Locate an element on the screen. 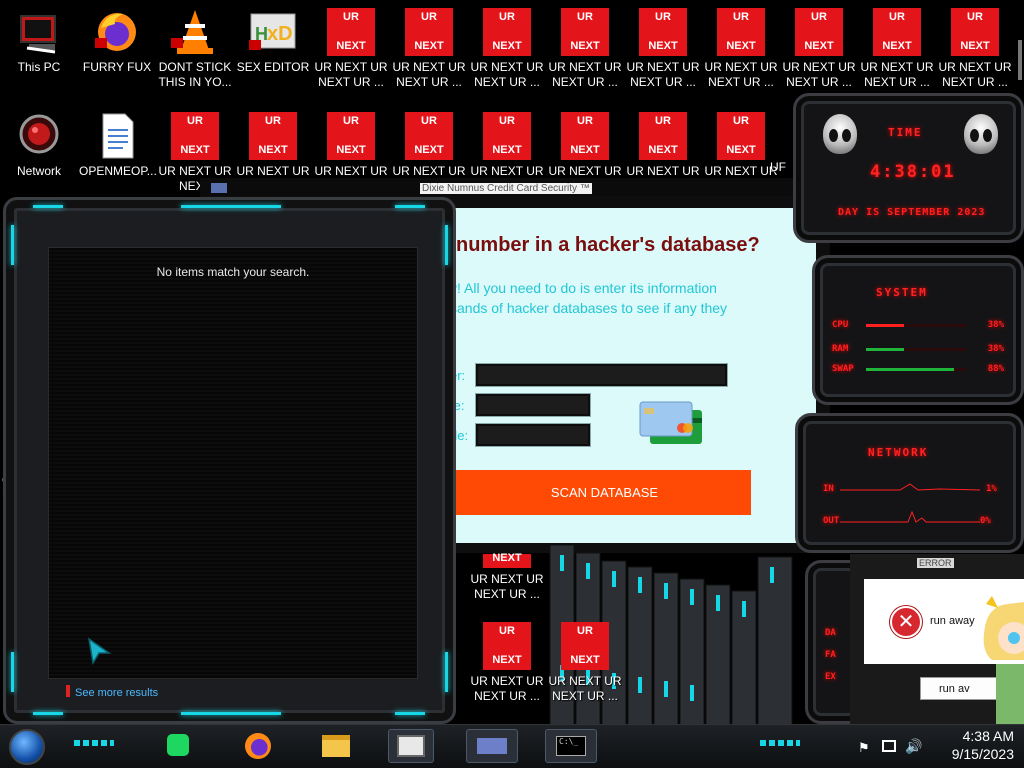 The width and height of the screenshot is (1024, 768). vlc-cone-icon is located at coordinates (195, 32).